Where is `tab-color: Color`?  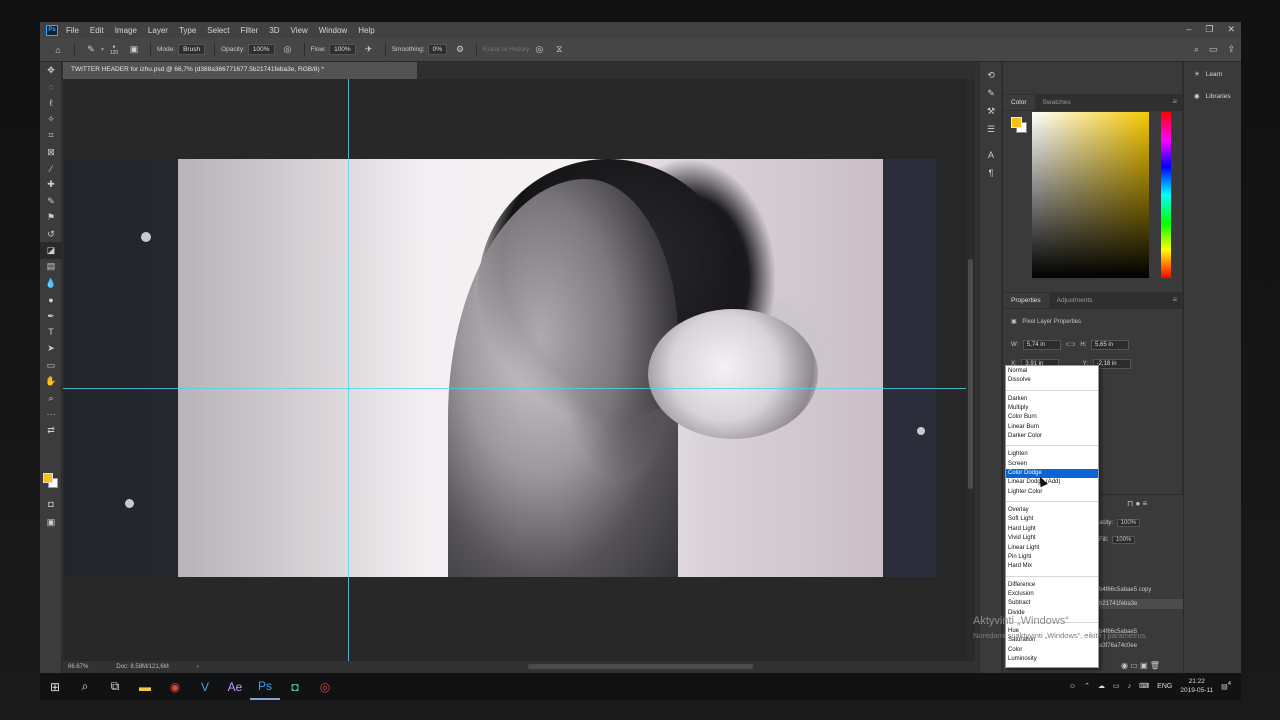 tab-color: Color is located at coordinates (1019, 102).